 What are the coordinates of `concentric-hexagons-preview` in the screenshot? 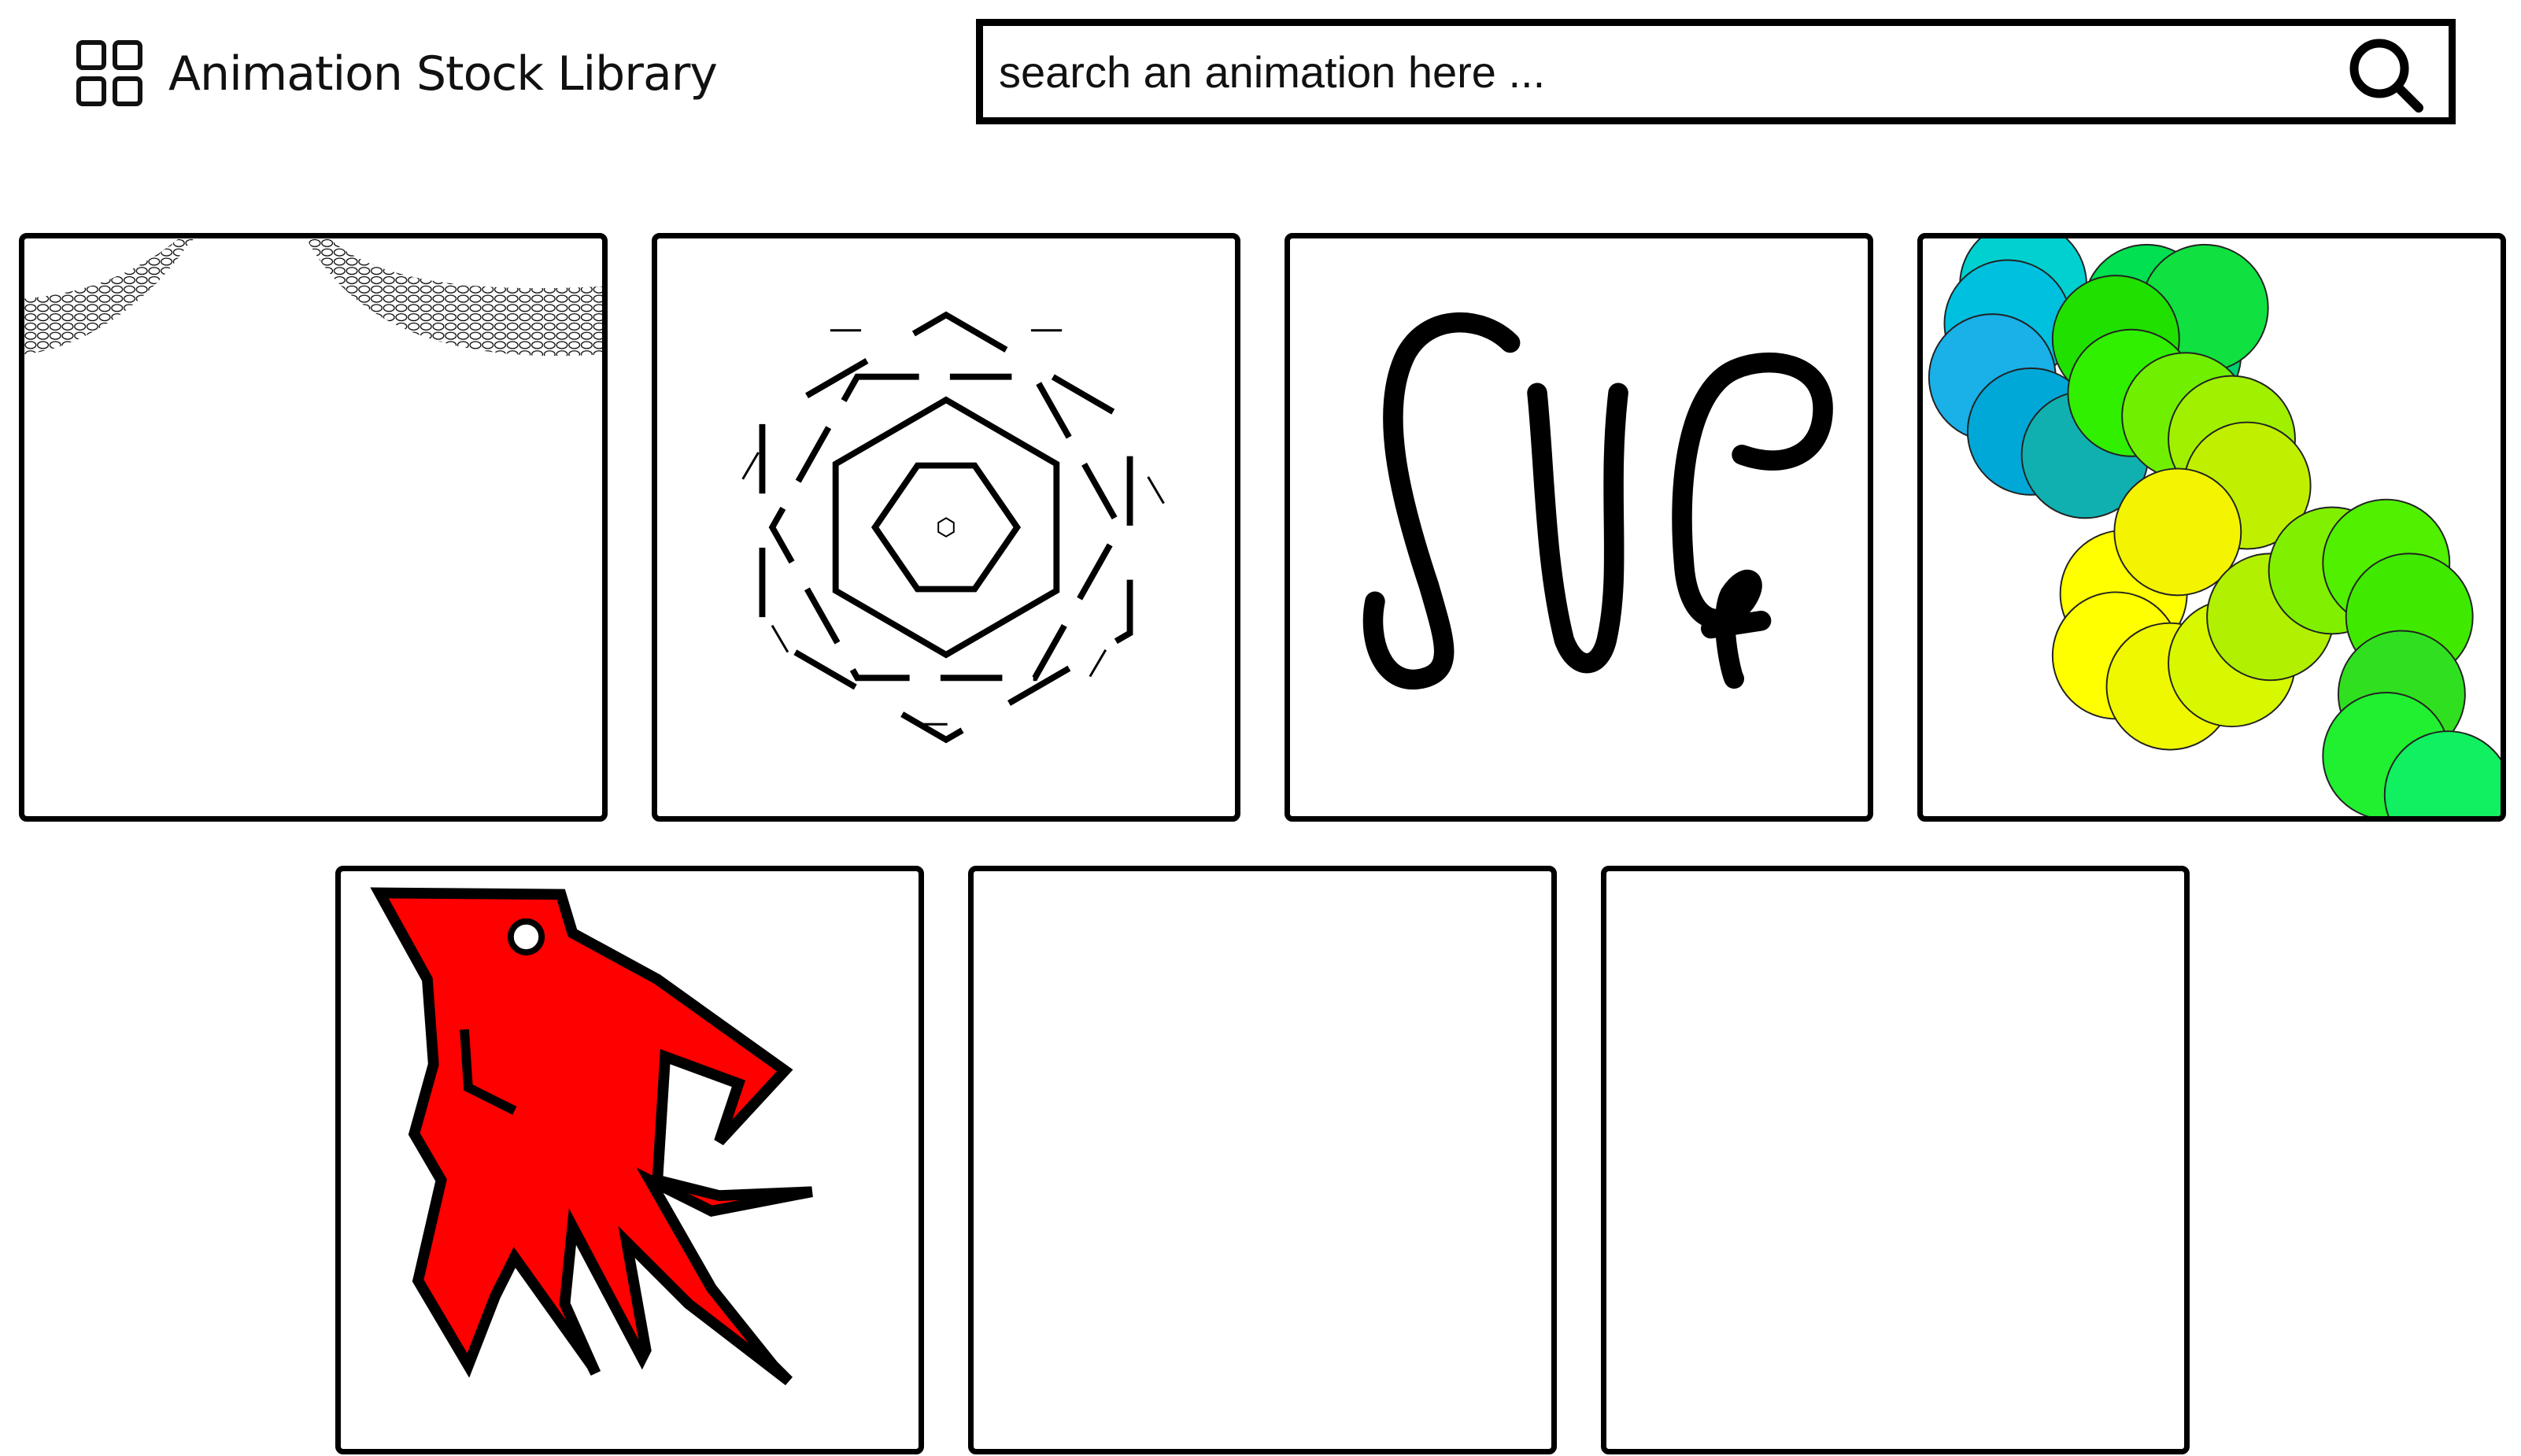 It's located at (946, 527).